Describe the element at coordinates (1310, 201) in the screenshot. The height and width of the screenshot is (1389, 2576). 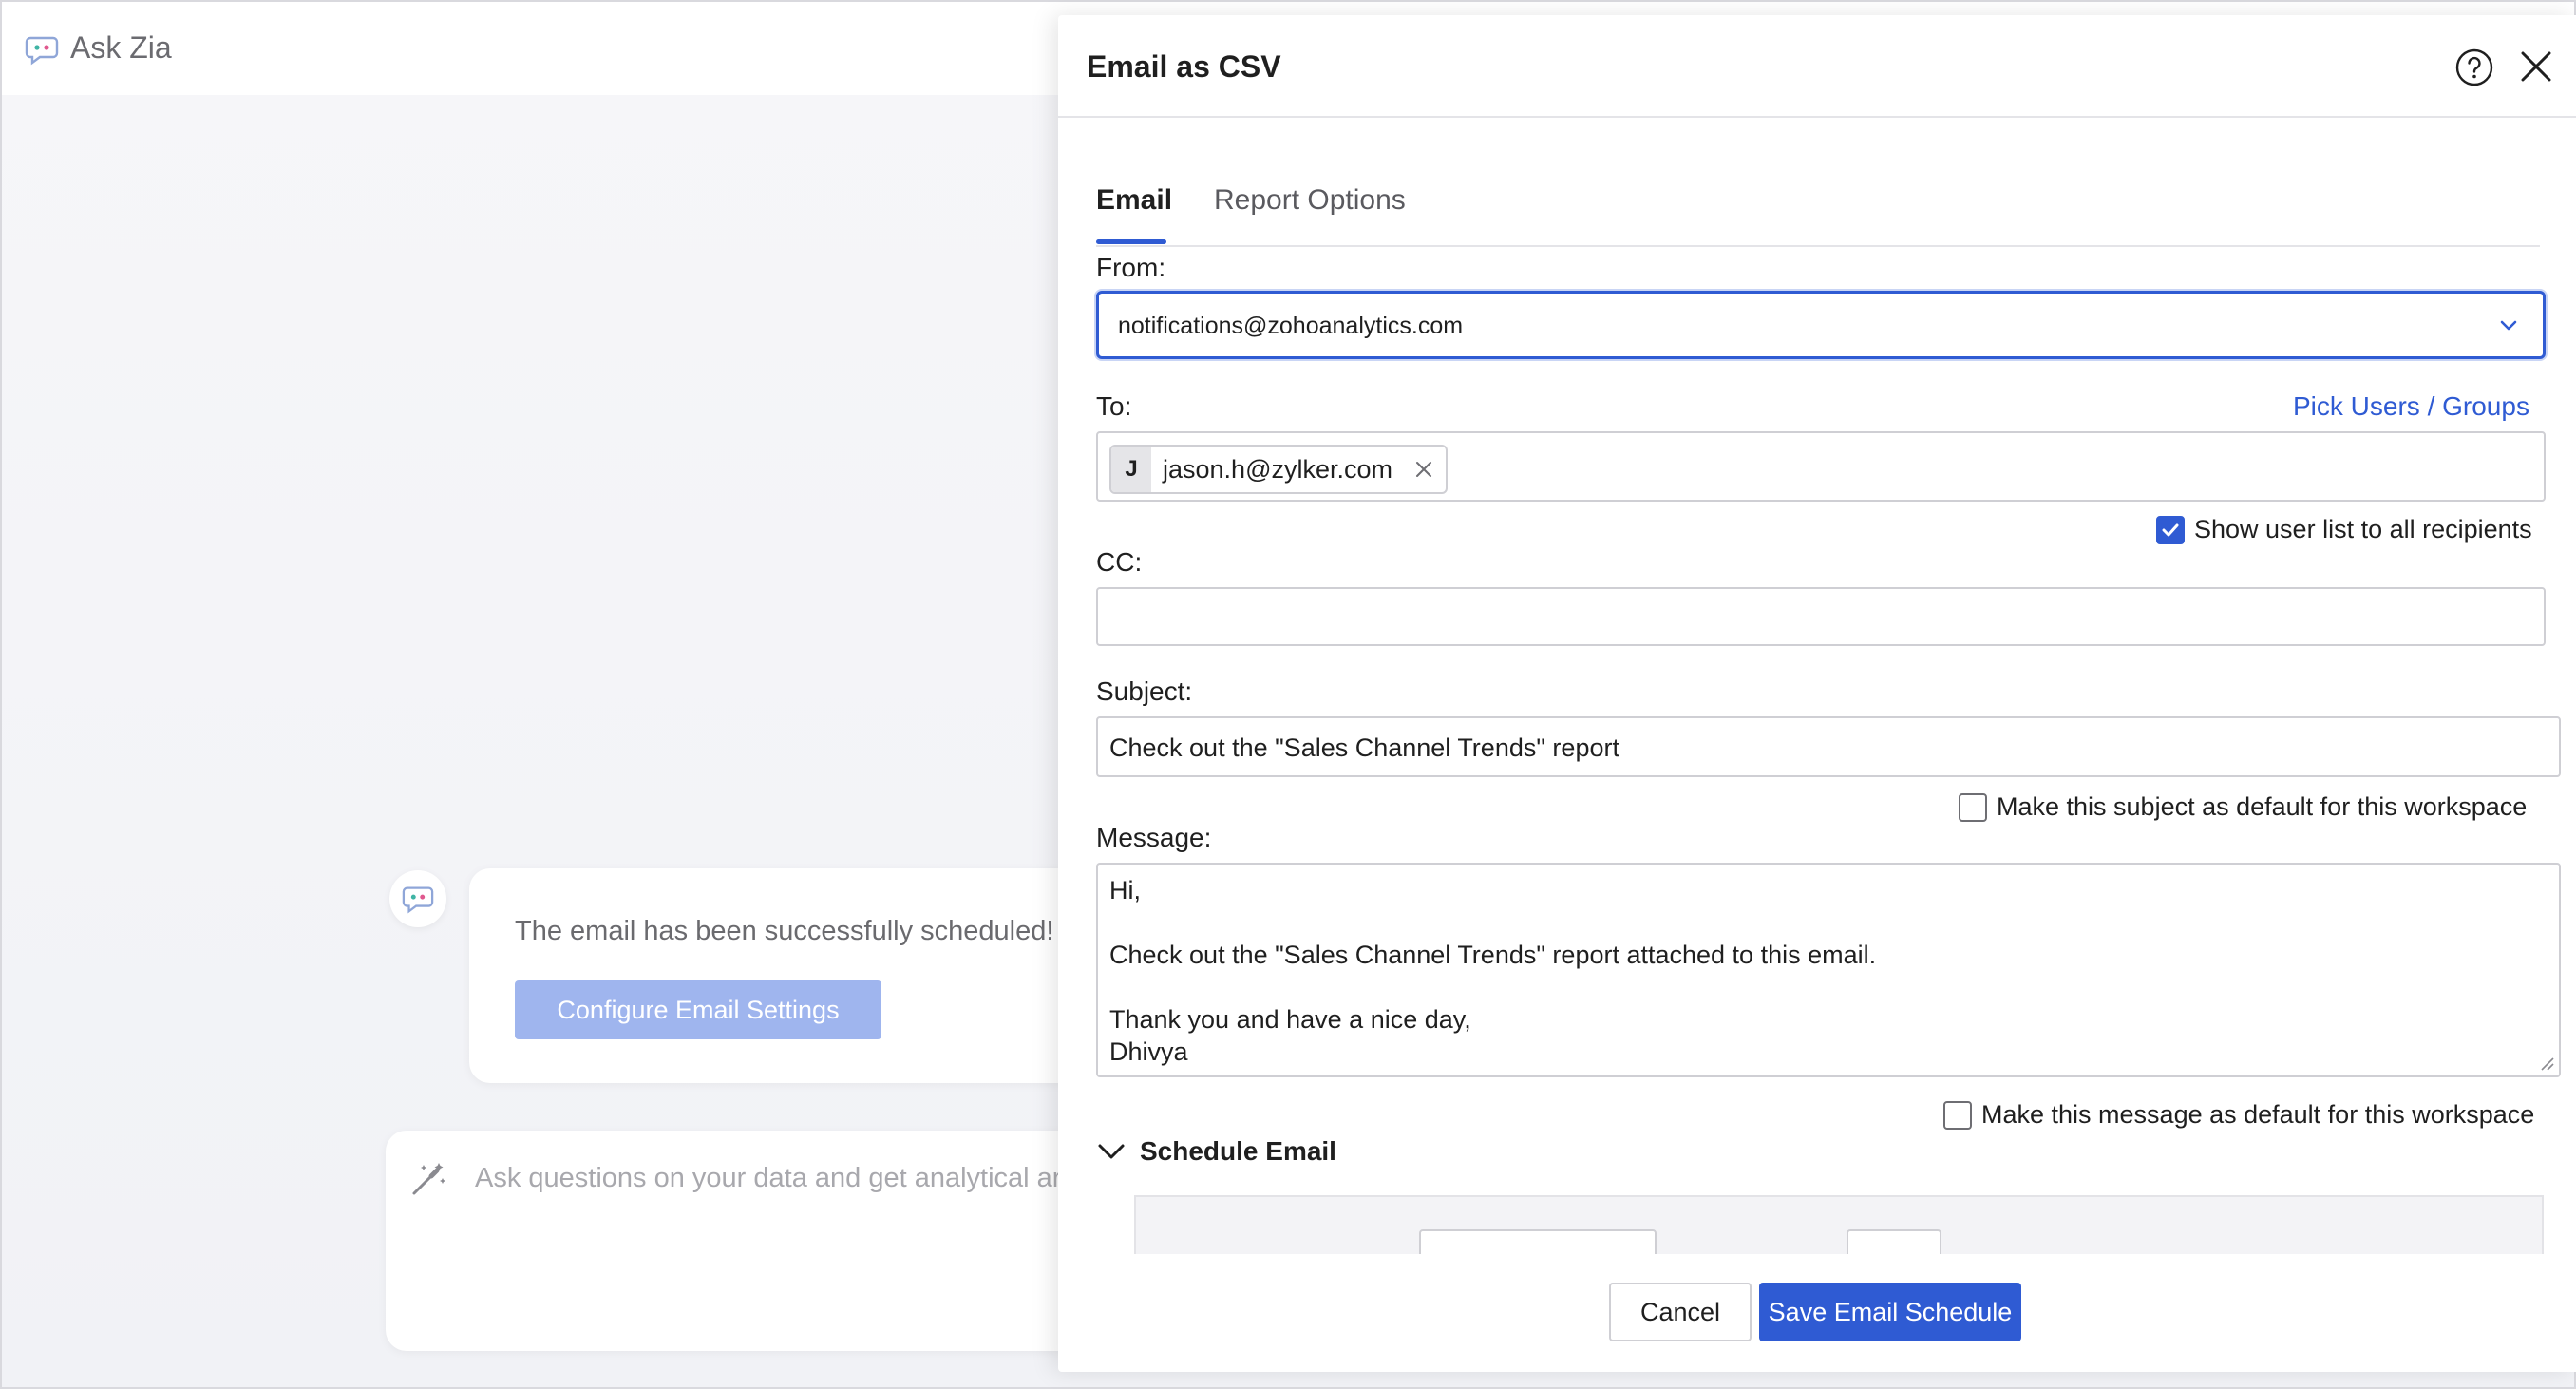
I see `tab-report-options: Report Options` at that location.